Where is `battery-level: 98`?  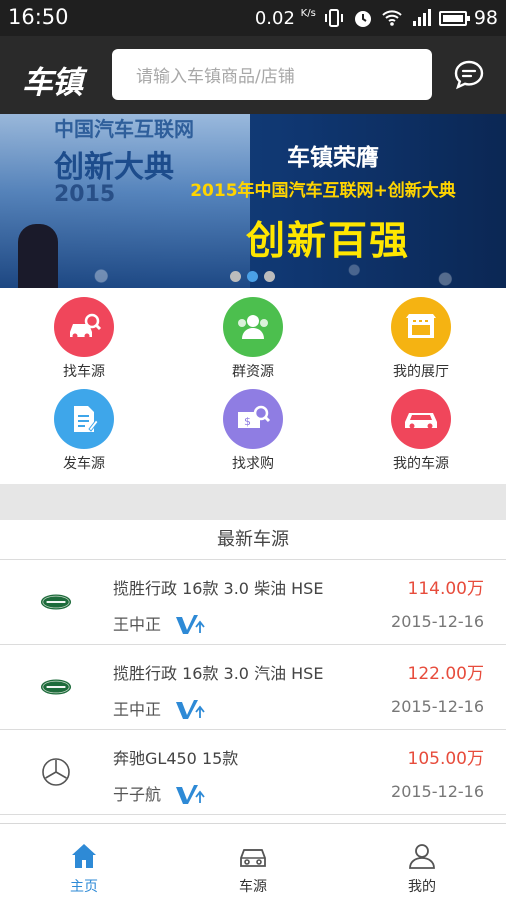
battery-level: 98 is located at coordinates (485, 18).